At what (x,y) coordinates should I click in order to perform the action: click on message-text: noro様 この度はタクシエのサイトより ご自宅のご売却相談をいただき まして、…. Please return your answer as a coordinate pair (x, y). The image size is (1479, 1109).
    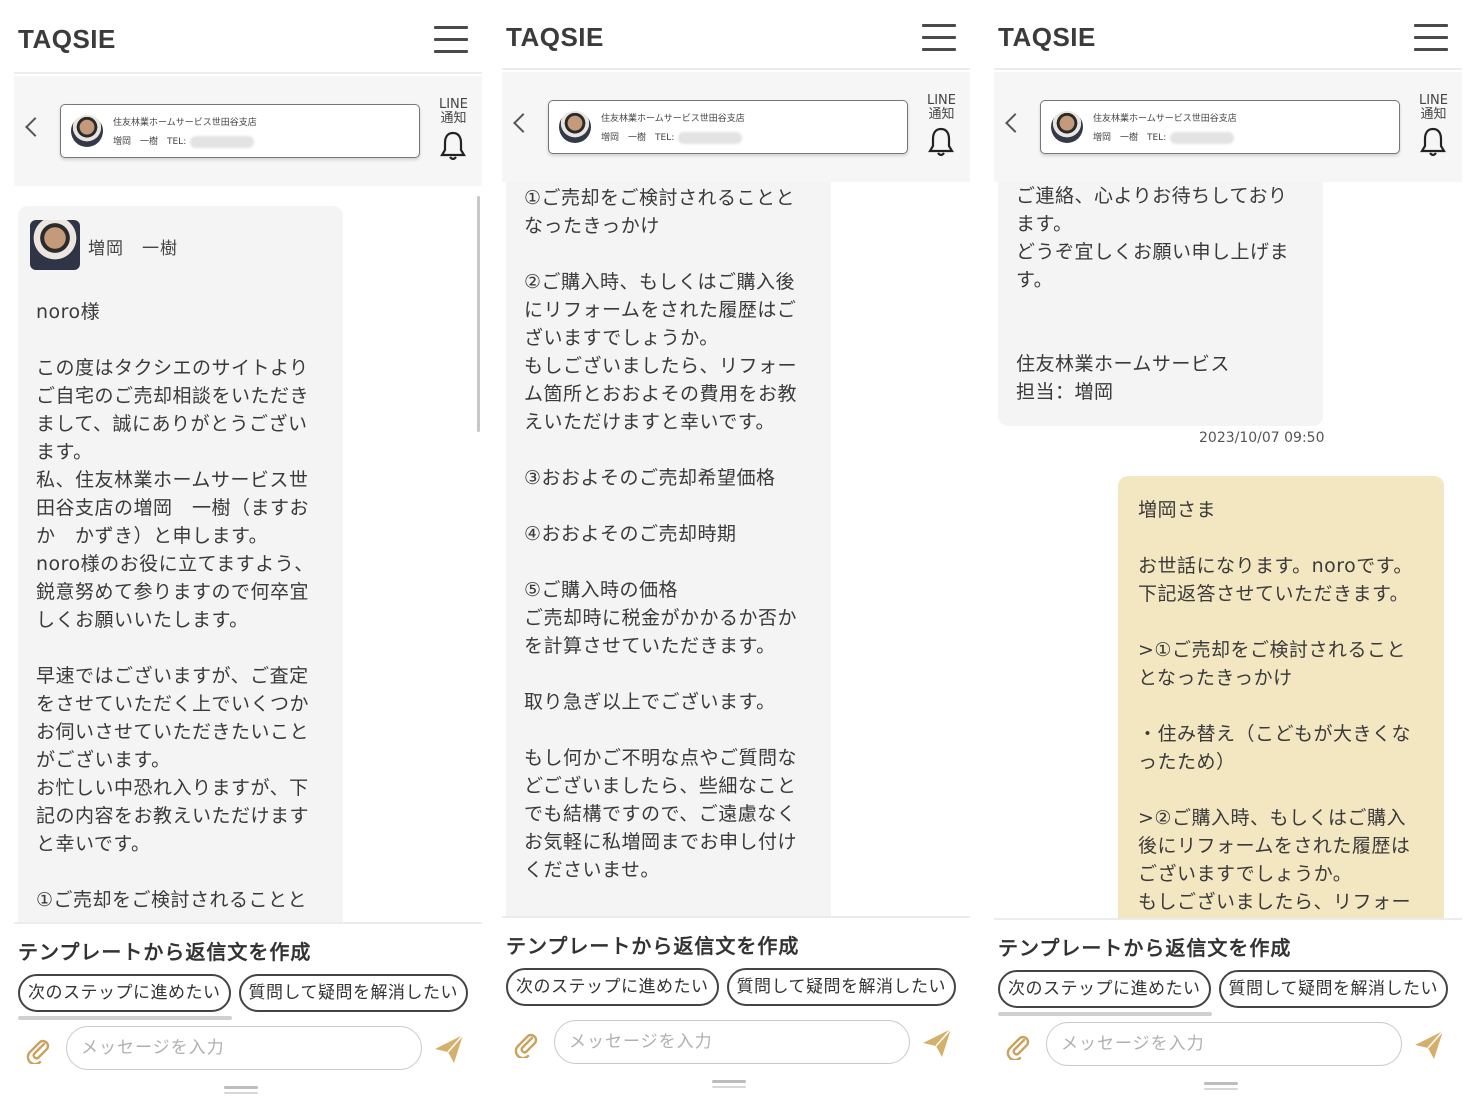
    Looking at the image, I should click on (175, 606).